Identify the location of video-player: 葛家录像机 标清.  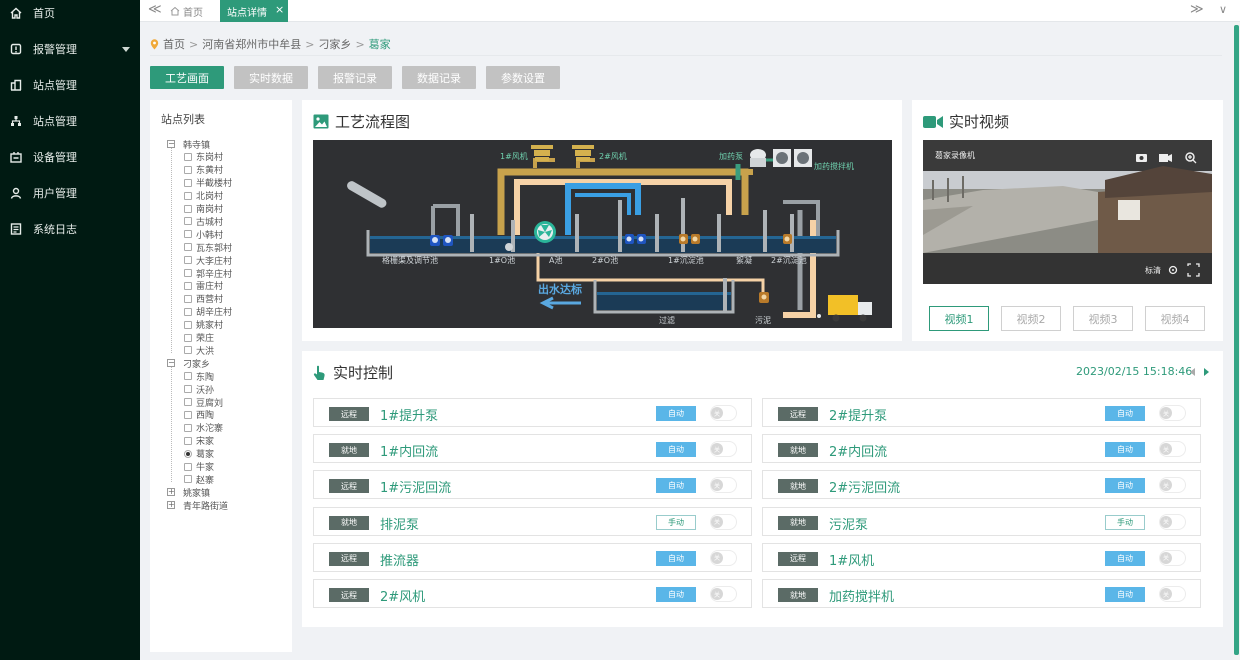
(1067, 212).